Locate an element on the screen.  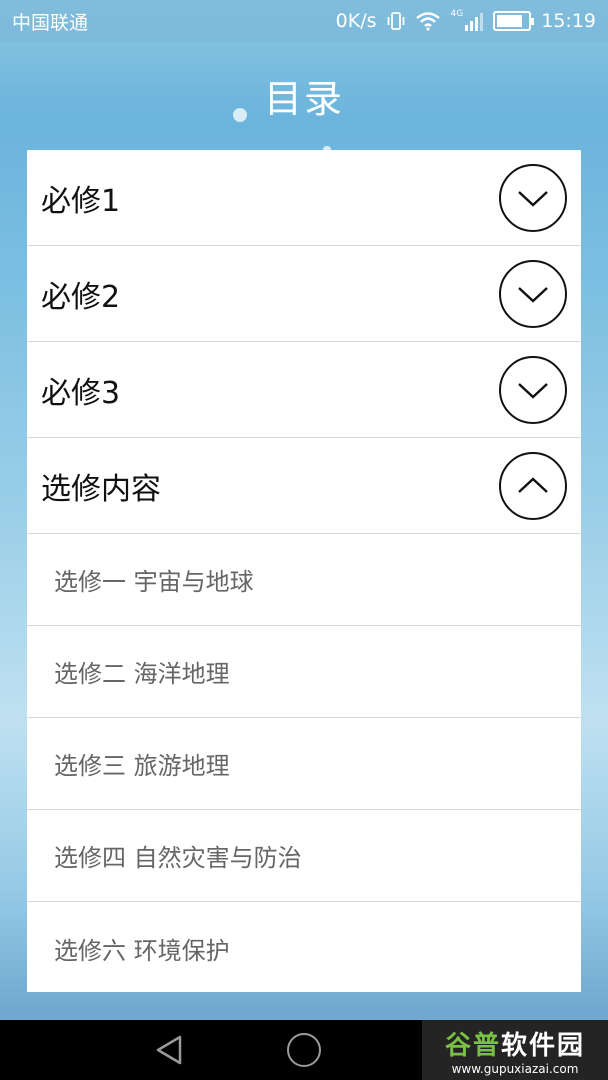
section-row: 必修1 is located at coordinates (304, 198).